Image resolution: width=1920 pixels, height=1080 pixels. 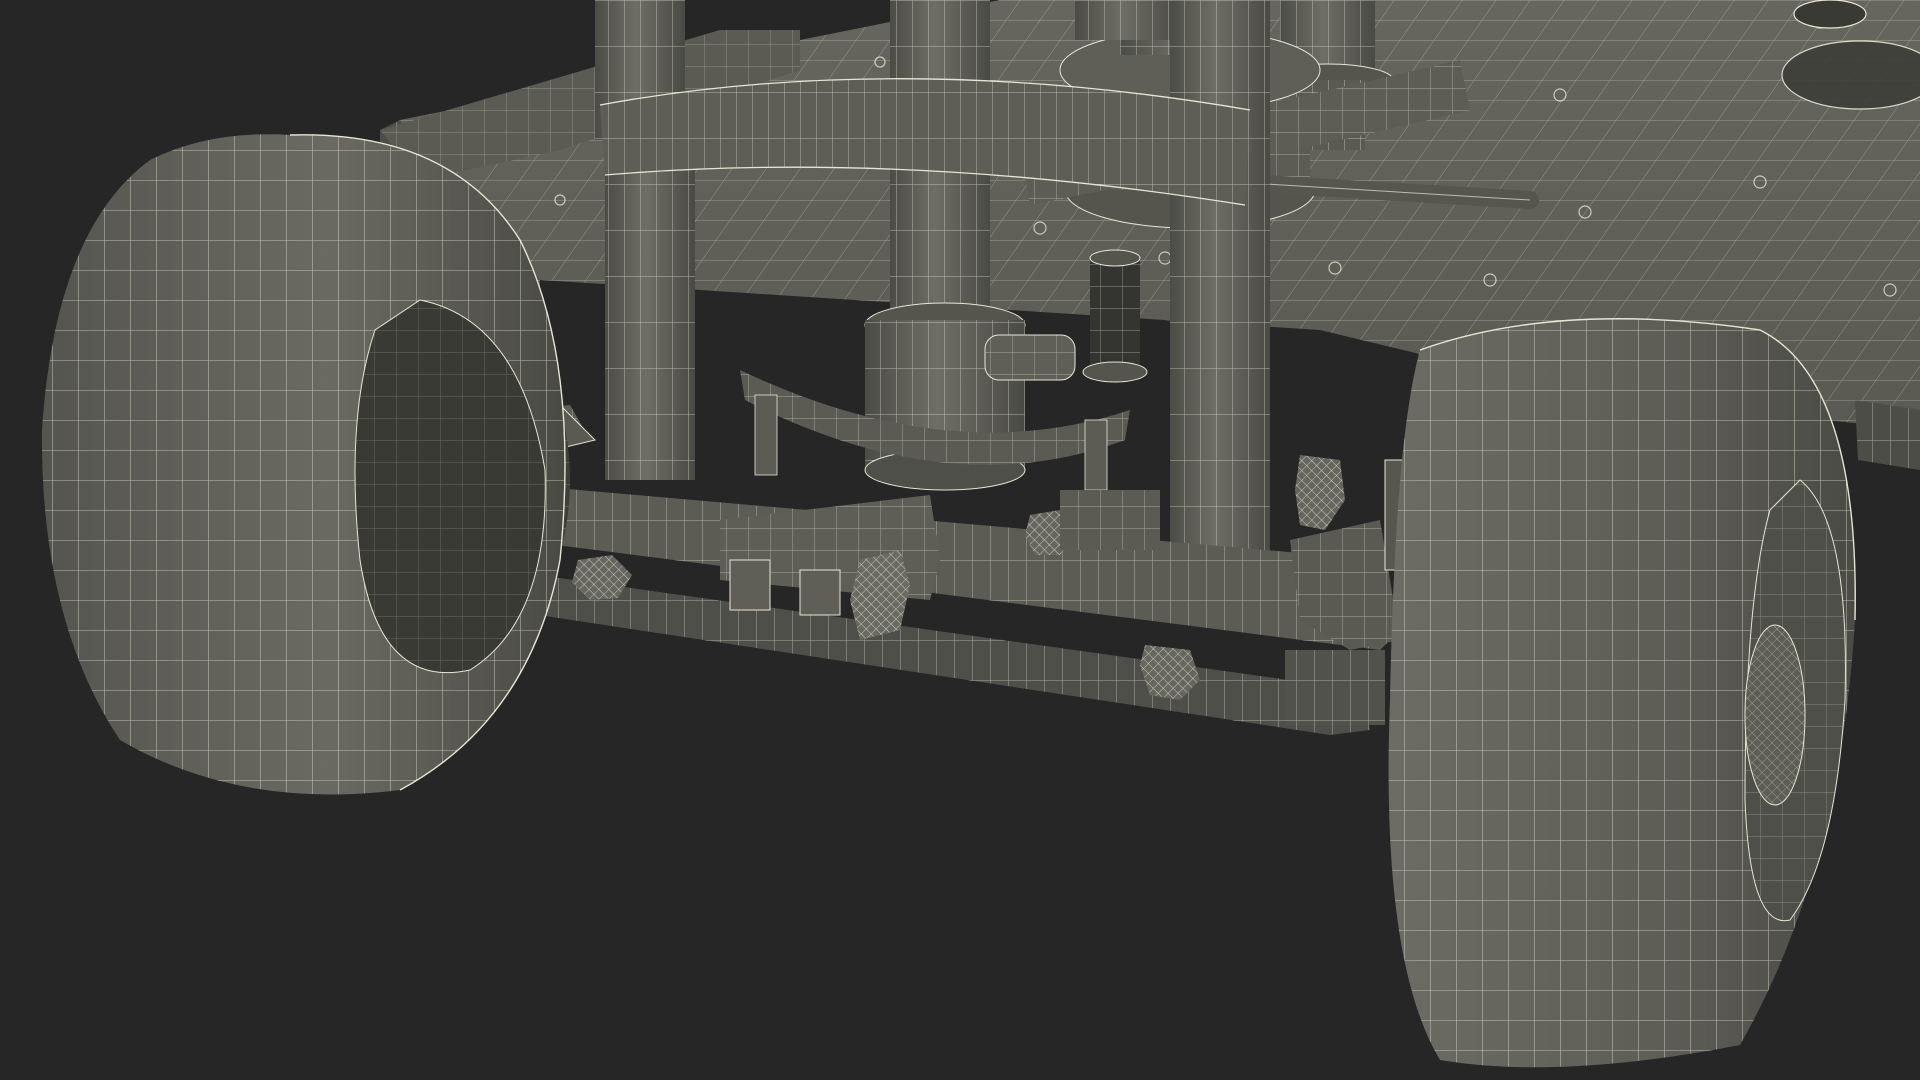 I want to click on knob-right-icon, so click(x=1320, y=492).